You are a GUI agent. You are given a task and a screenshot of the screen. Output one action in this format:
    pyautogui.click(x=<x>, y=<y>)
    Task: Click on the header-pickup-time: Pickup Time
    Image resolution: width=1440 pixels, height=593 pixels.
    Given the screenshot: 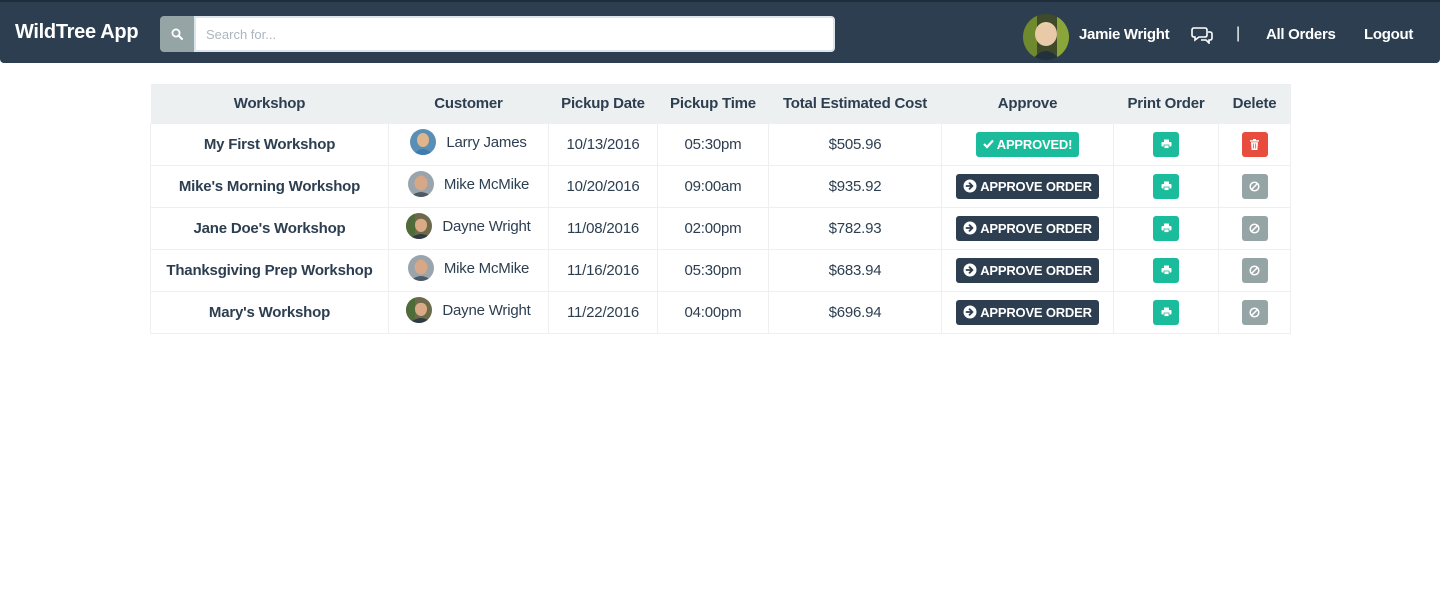 What is the action you would take?
    pyautogui.click(x=713, y=103)
    